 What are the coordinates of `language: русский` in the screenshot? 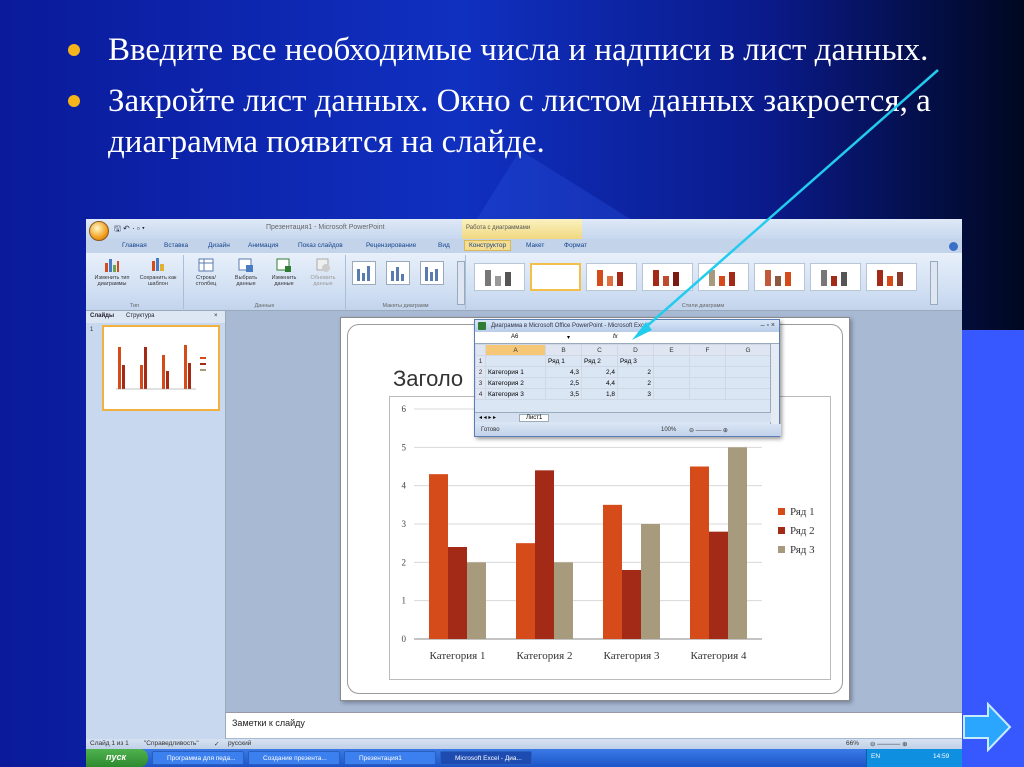 It's located at (239, 743).